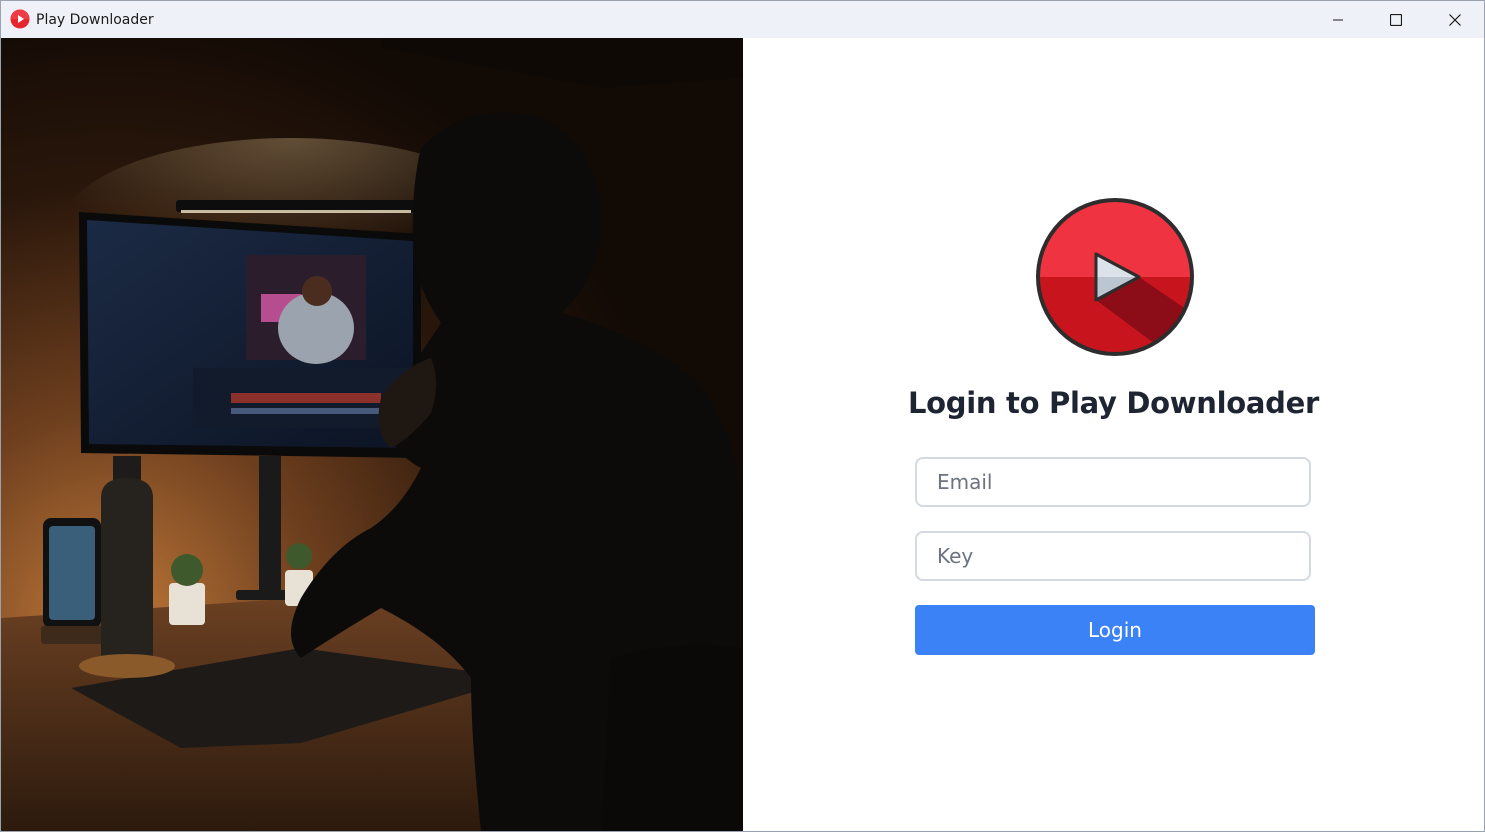  I want to click on window-title: Play Downloader, so click(95, 20).